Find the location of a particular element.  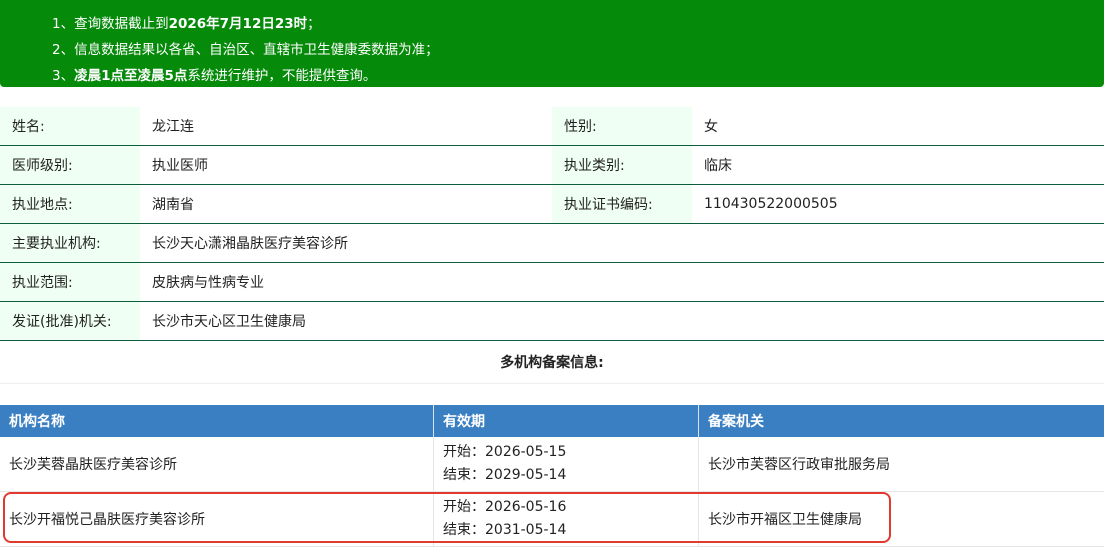

notice-deadline: 2026年7月12日23时 is located at coordinates (238, 24).